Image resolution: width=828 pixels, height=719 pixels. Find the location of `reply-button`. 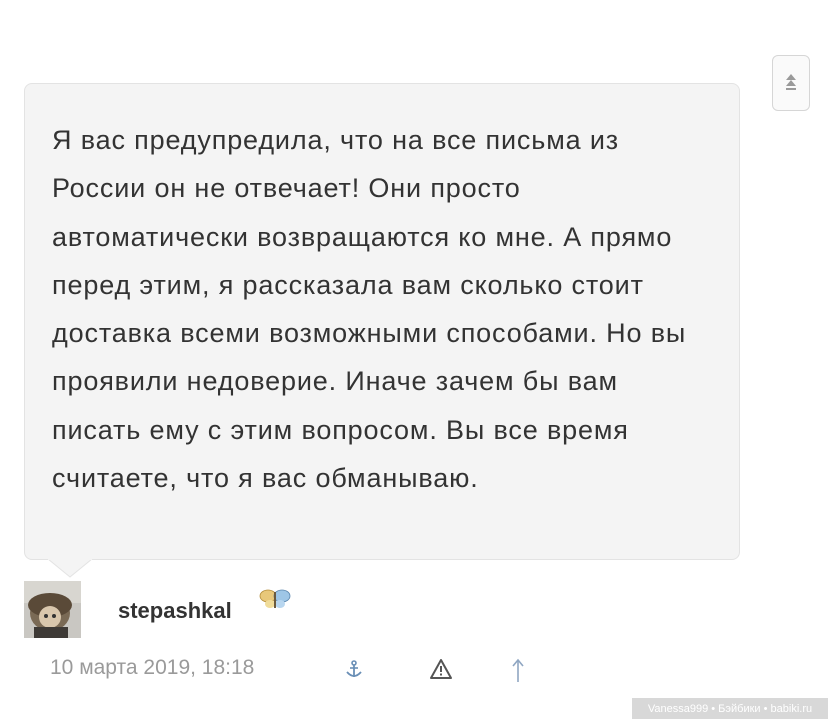

reply-button is located at coordinates (518, 670).